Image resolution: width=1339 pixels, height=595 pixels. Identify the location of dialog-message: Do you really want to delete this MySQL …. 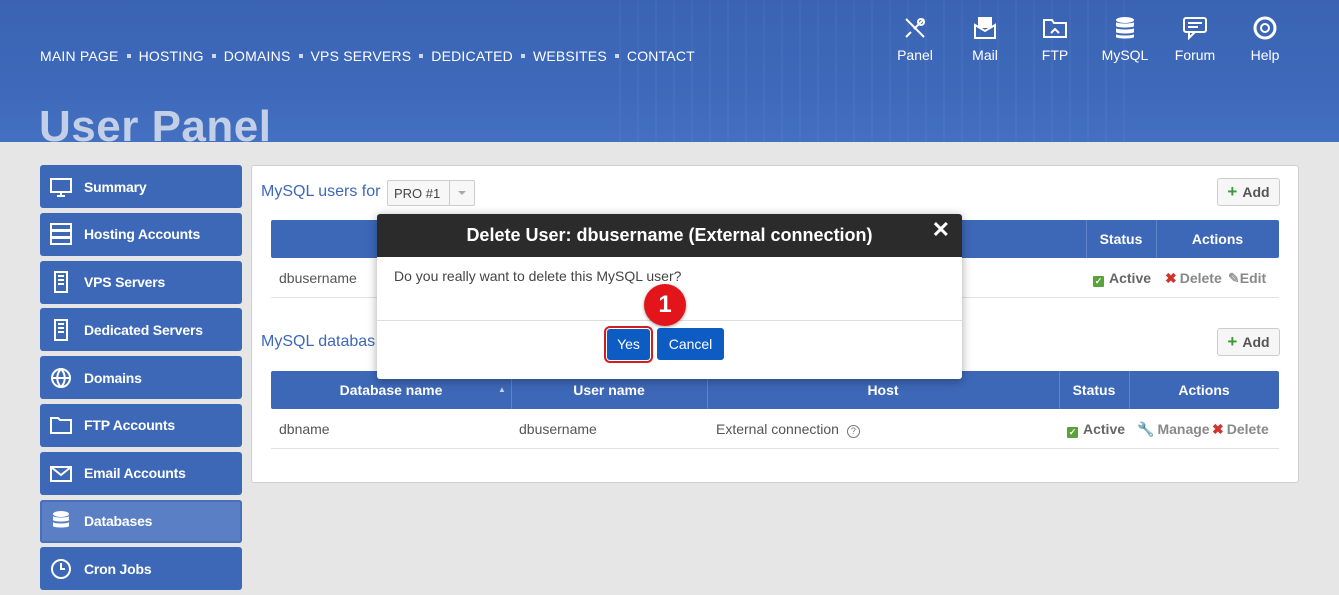
(538, 276).